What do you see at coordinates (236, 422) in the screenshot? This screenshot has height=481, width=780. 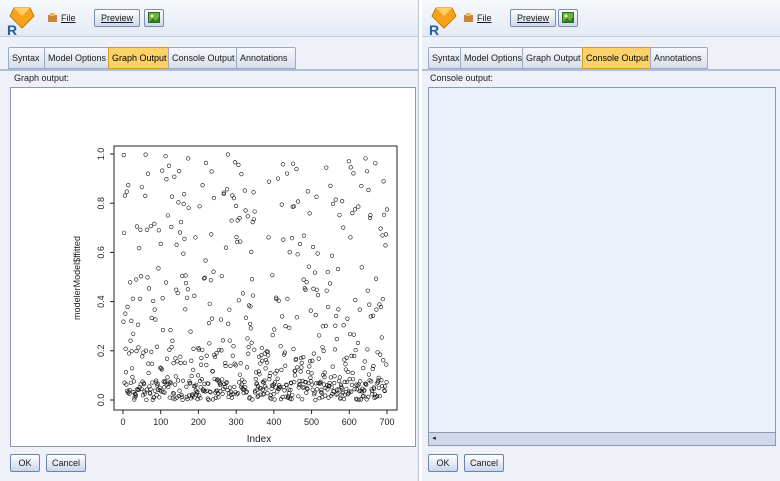 I see `x-tick-label: 300` at bounding box center [236, 422].